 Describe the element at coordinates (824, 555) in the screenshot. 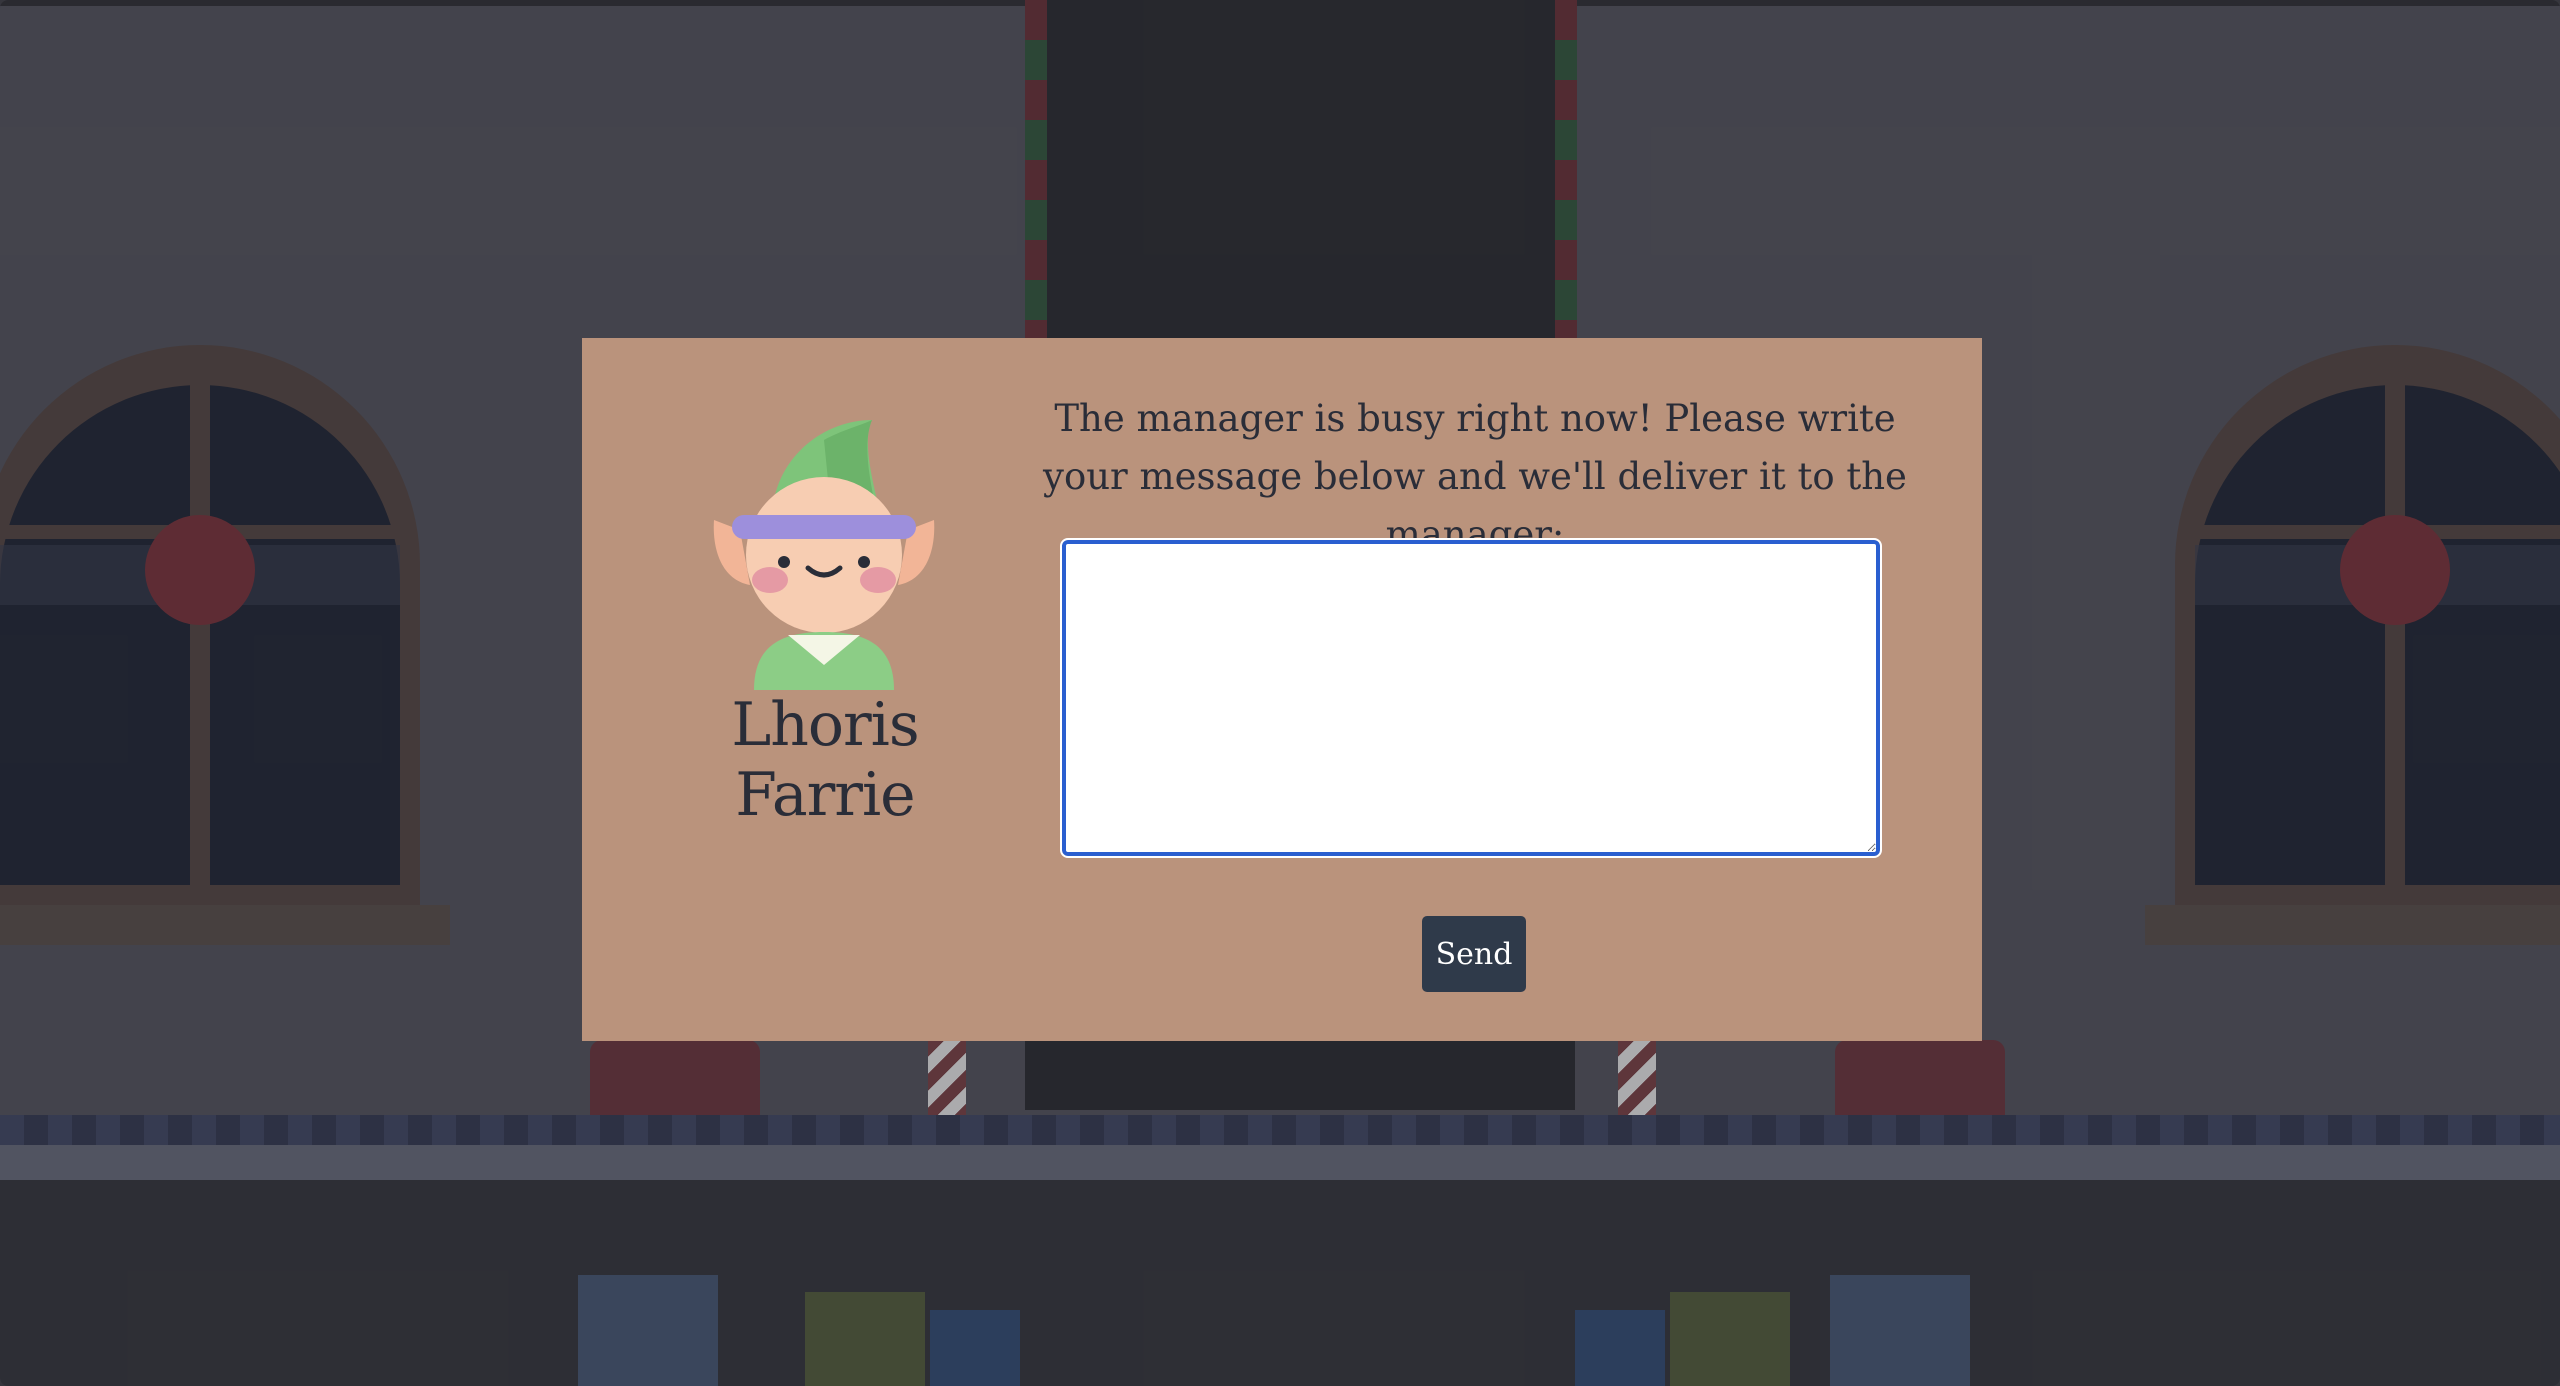

I see `elf-avatar-icon` at that location.